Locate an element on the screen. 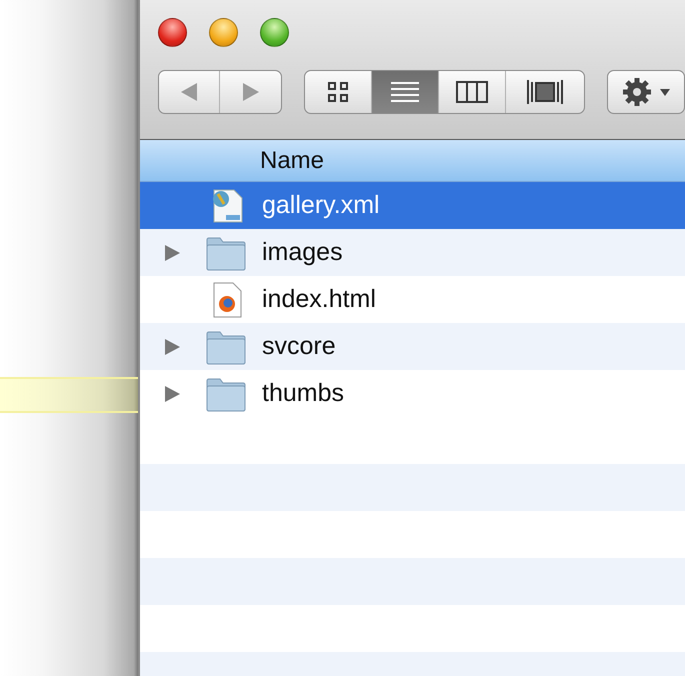 The height and width of the screenshot is (676, 685). file-name: gallery.xml is located at coordinates (321, 205).